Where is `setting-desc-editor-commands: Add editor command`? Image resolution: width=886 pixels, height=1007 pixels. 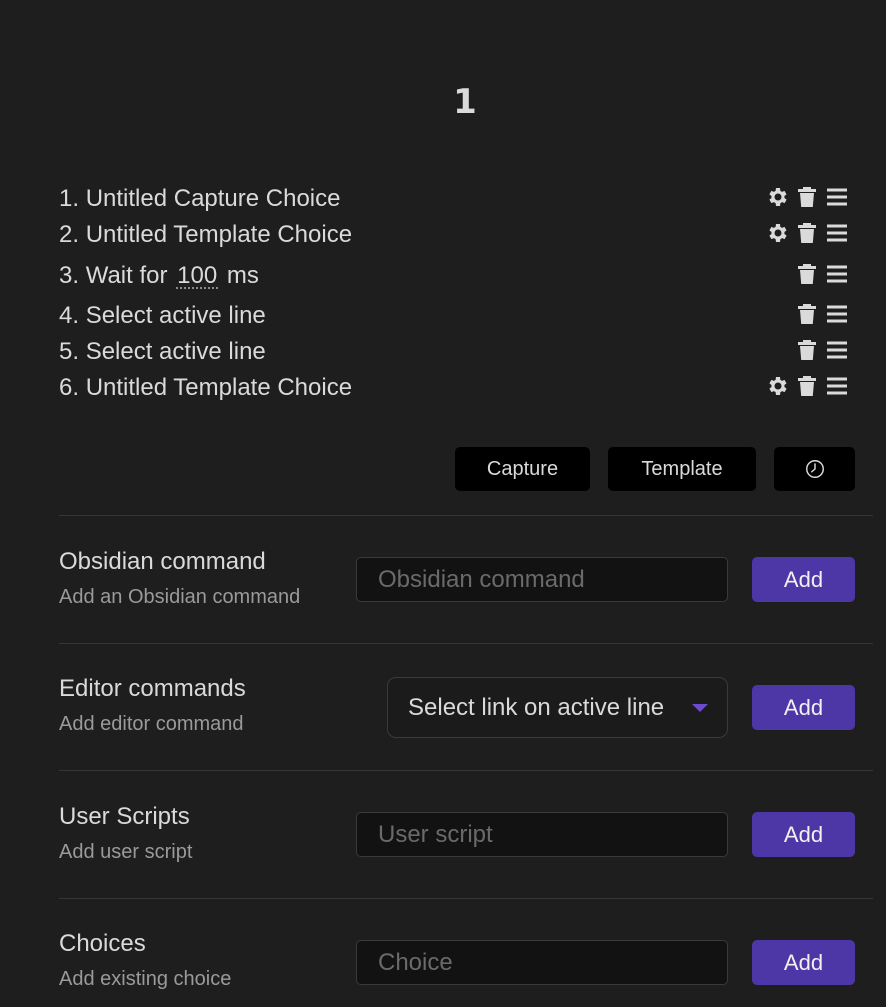
setting-desc-editor-commands: Add editor command is located at coordinates (151, 724).